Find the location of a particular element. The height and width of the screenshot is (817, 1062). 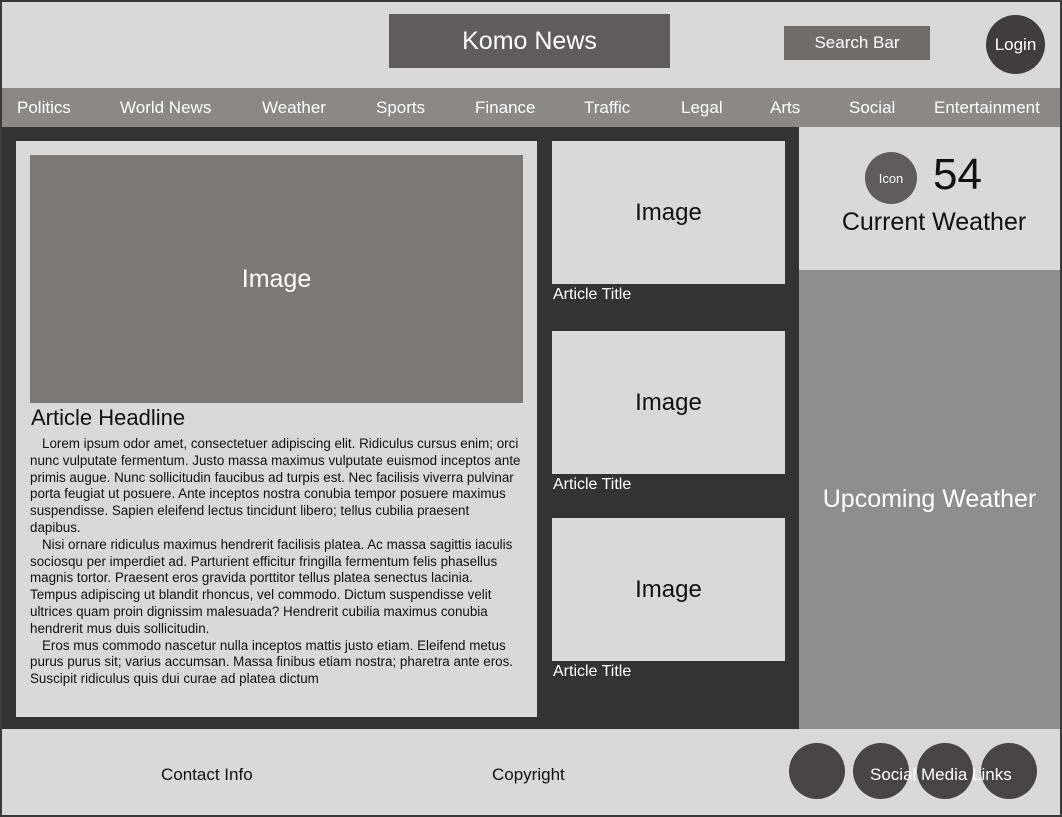

nav-item-weather: Weather is located at coordinates (294, 107).